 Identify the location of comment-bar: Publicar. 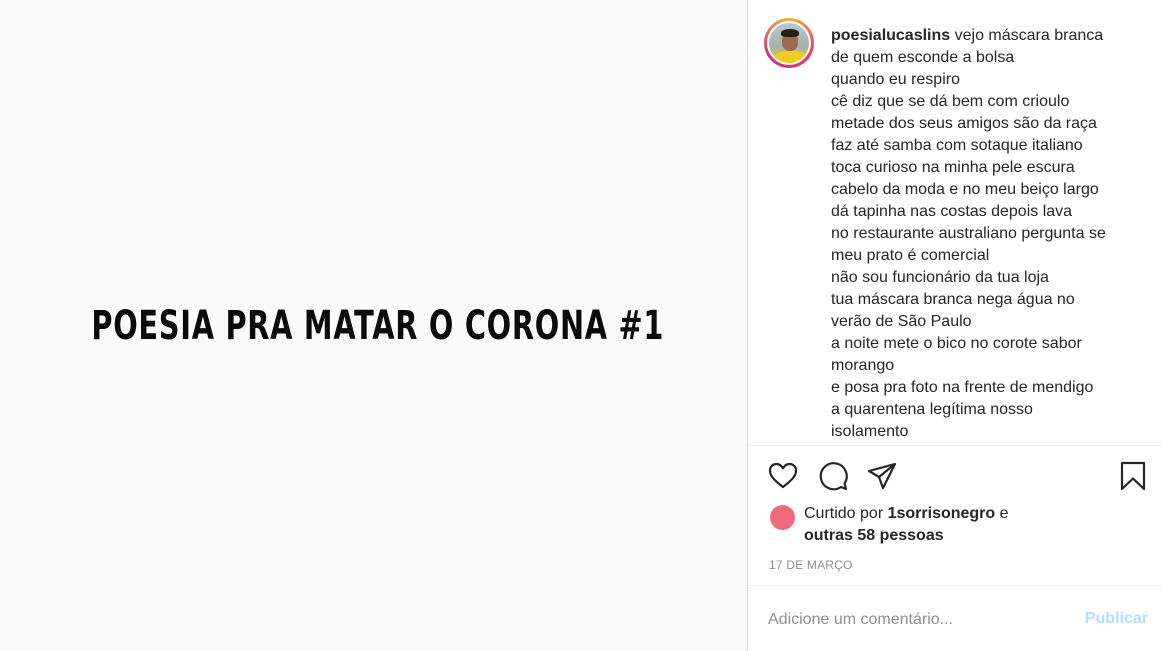
(955, 618).